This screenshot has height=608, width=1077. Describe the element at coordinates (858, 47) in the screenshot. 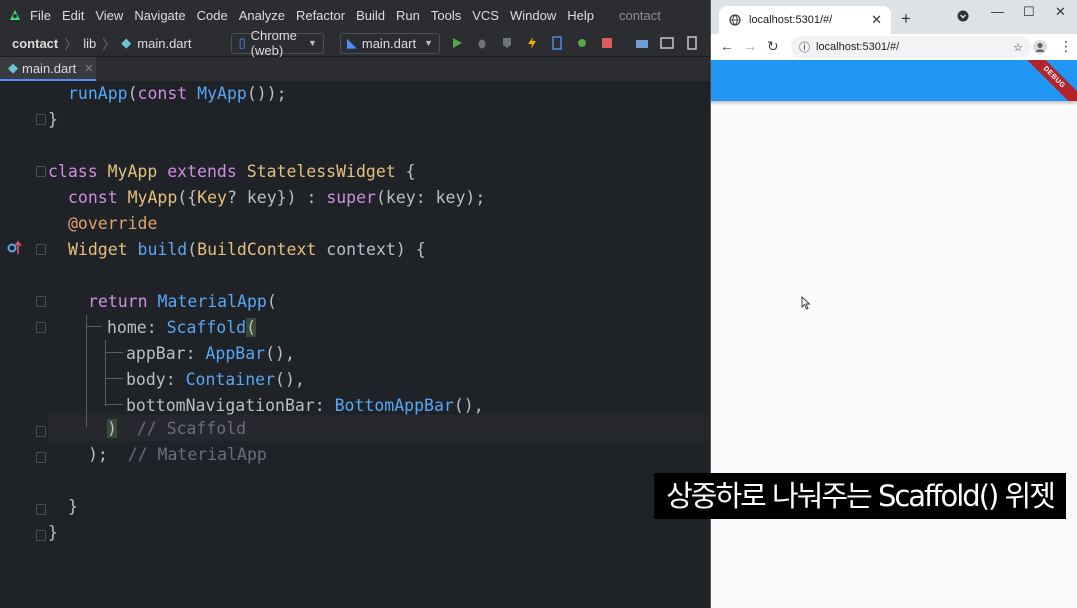

I see `address-url: localhost:5301/#/` at that location.